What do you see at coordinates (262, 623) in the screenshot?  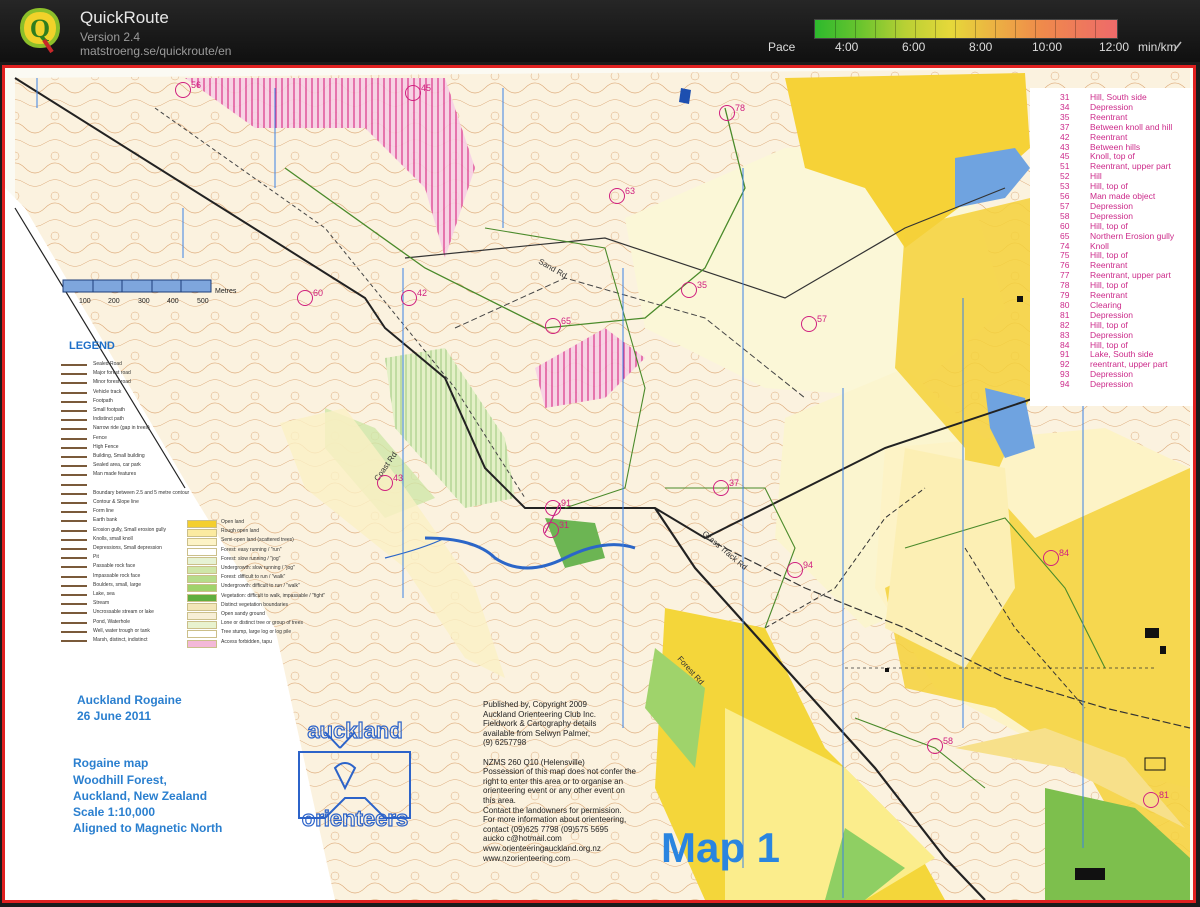 I see `legend-item: Lone or distinct tree or group of trees` at bounding box center [262, 623].